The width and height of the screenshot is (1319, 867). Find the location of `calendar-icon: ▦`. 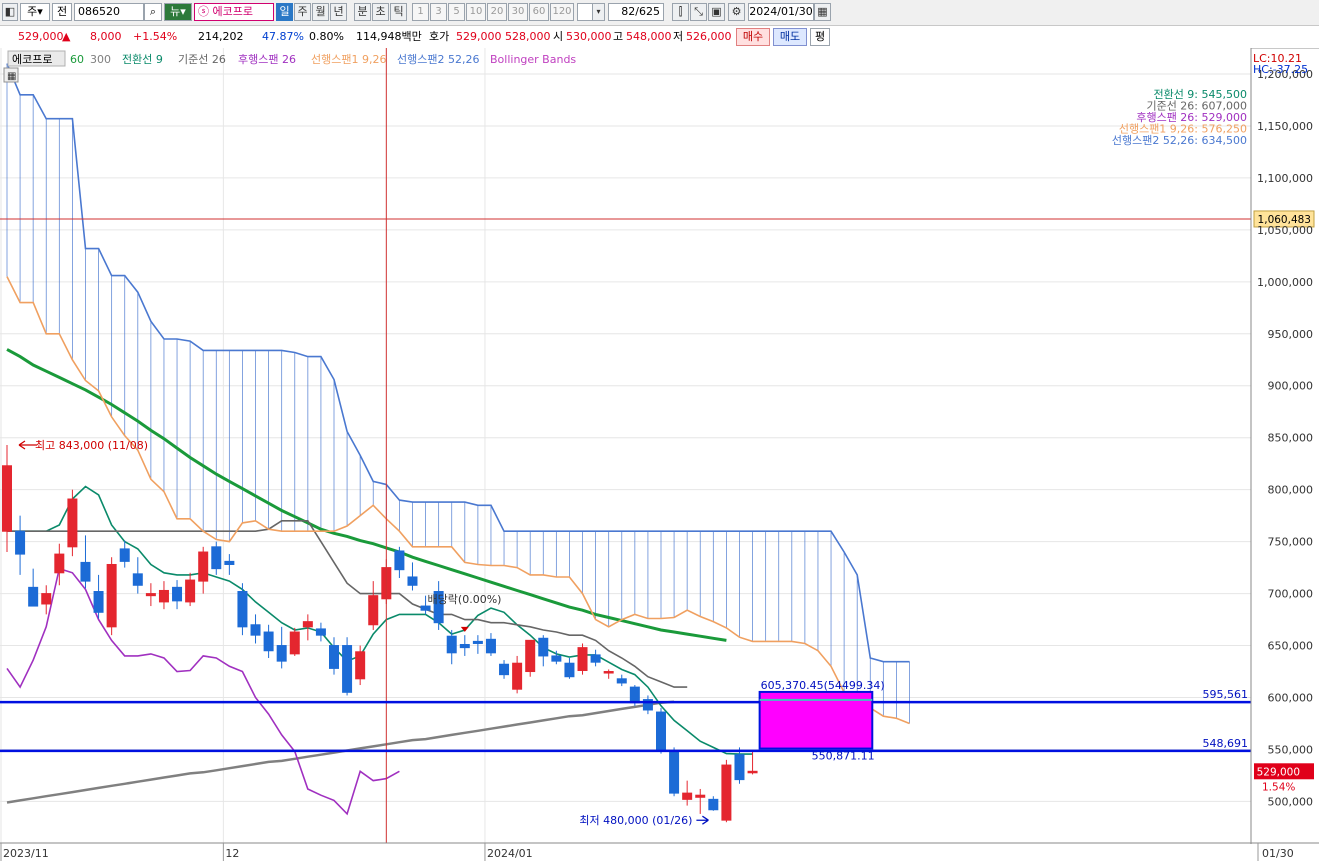

calendar-icon: ▦ is located at coordinates (822, 12).